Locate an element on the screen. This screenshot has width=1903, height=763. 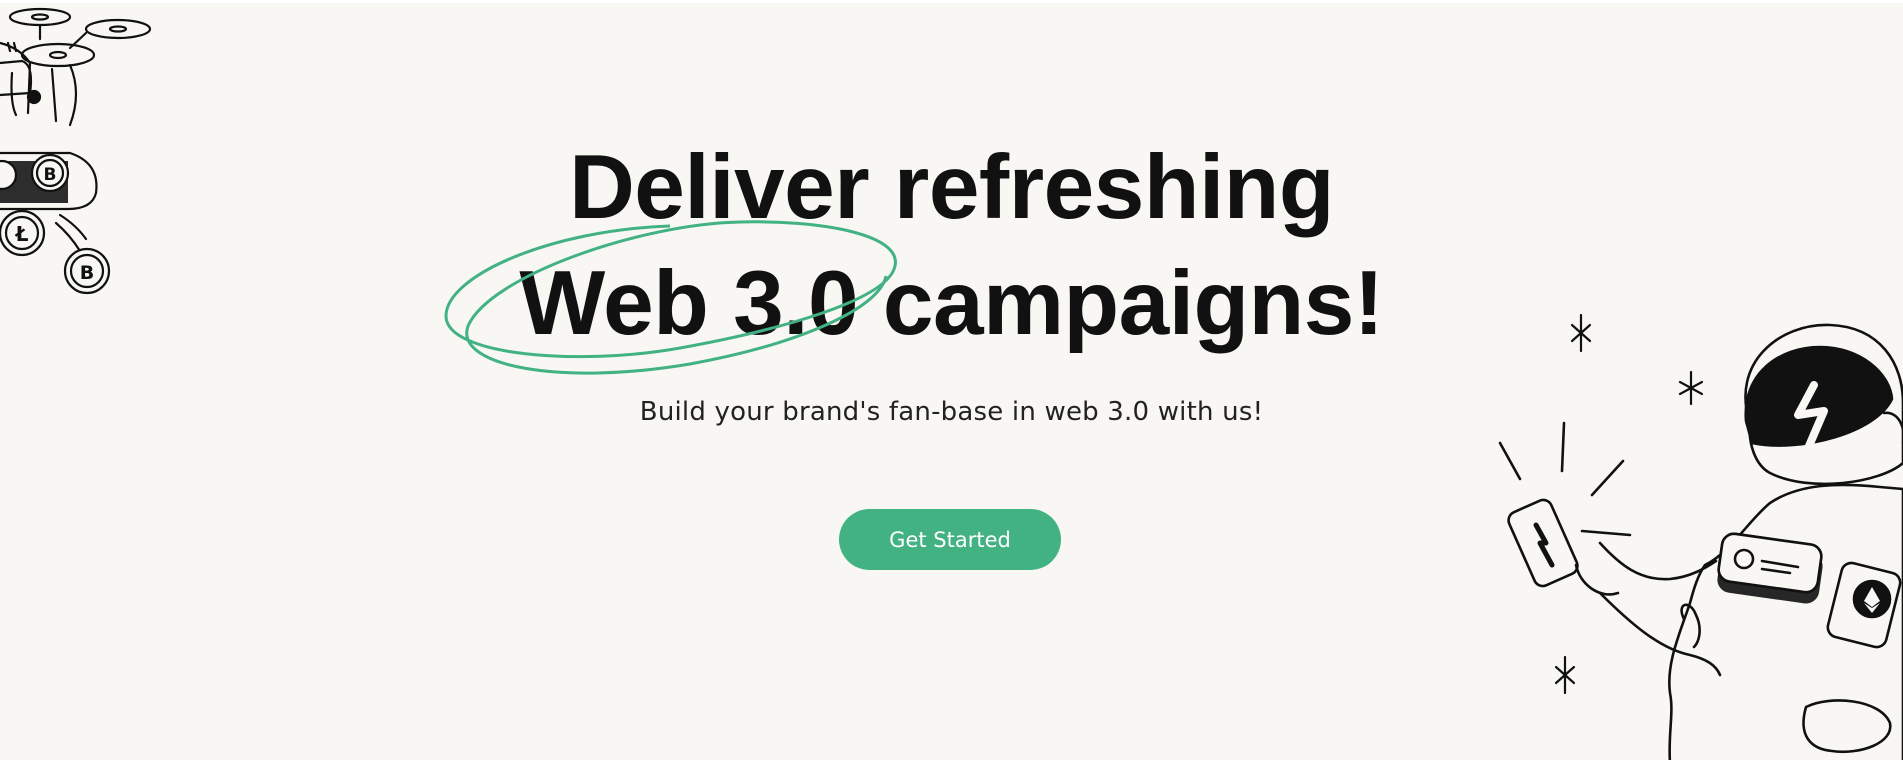
headline-highlight: Web 3.0 is located at coordinates (689, 303).